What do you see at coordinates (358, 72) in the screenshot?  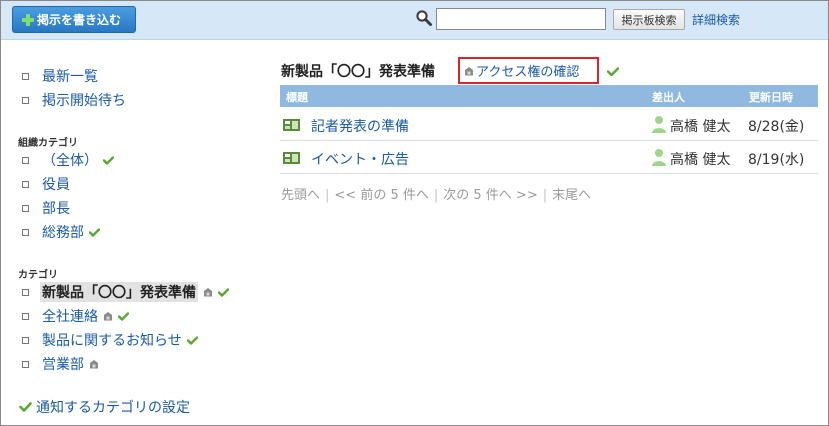 I see `page-title: 新製品「〇〇」発表準備` at bounding box center [358, 72].